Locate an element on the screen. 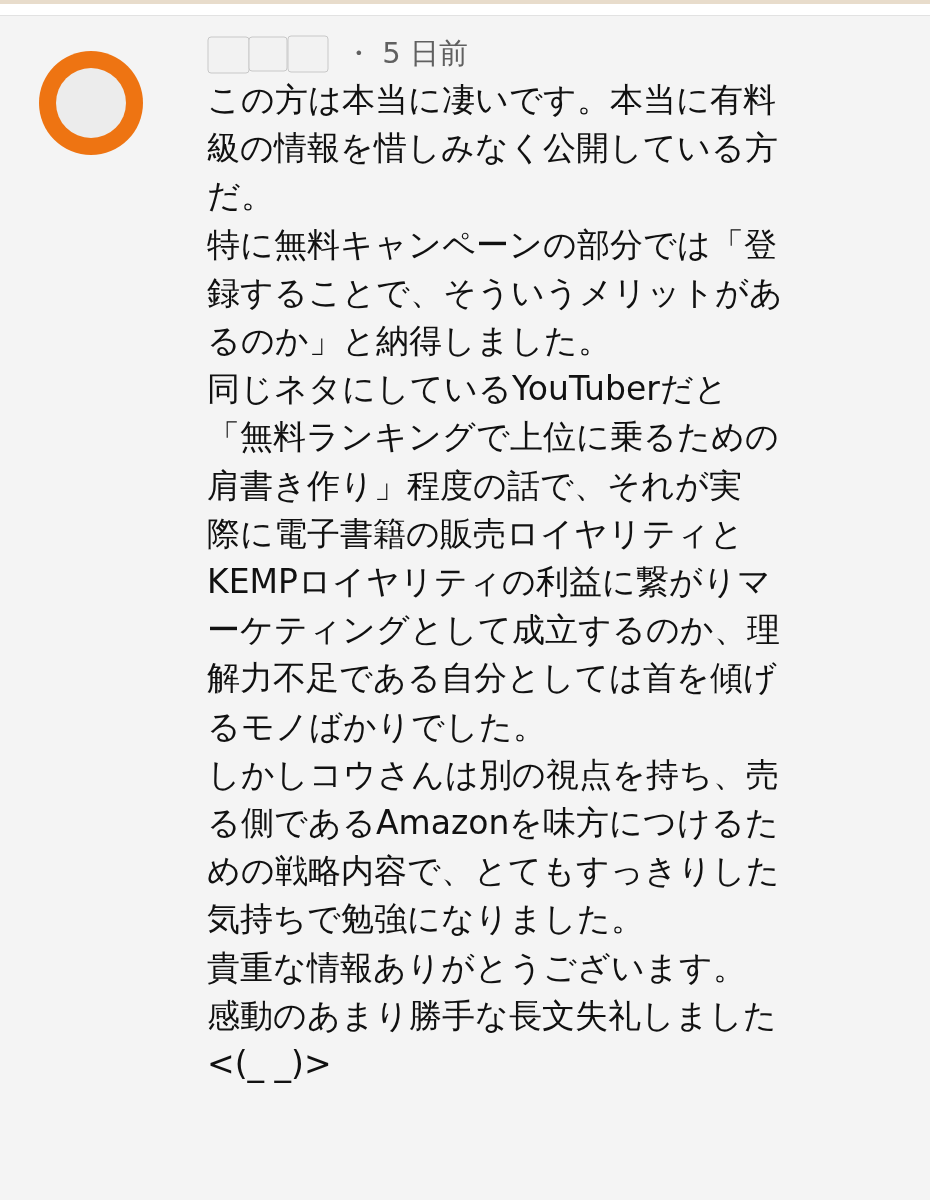 Image resolution: width=930 pixels, height=1200 pixels. avatar-icon is located at coordinates (90, 103).